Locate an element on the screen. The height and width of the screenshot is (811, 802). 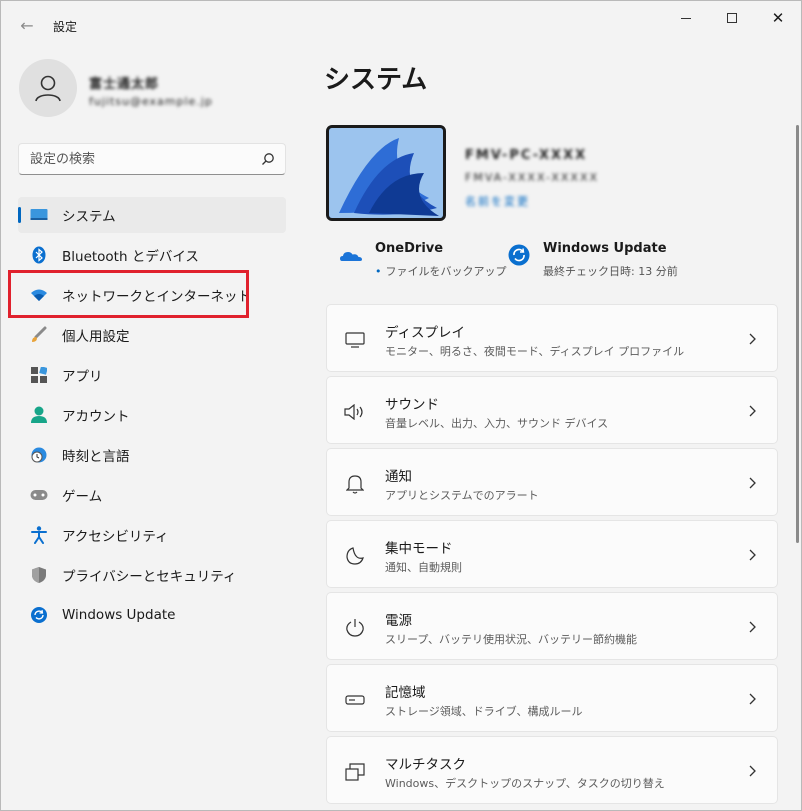
quick-windows-update: Windows Update 最終チェック日時: 13 分前 is located at coordinates (617, 261).